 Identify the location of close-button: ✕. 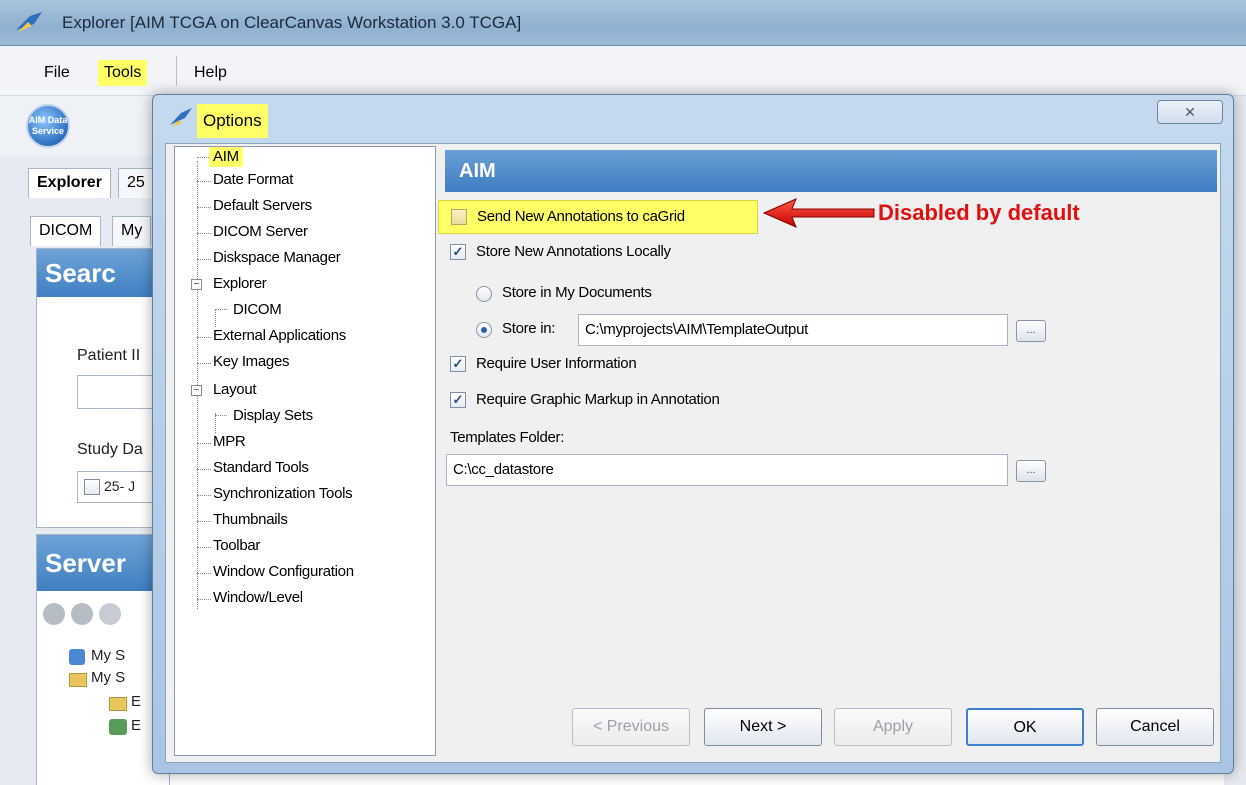
(1190, 112).